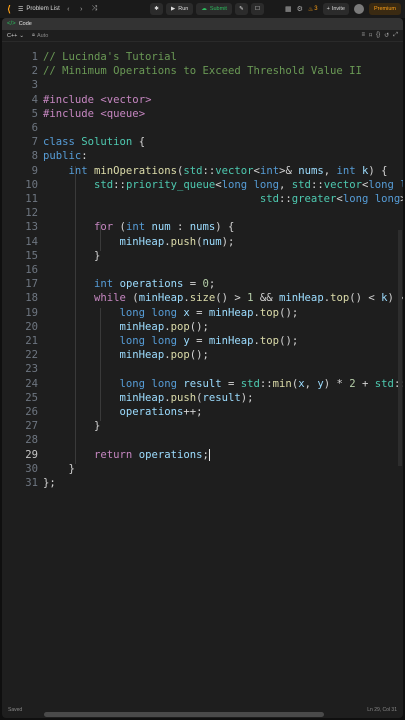 The height and width of the screenshot is (720, 405). I want to click on code-token: ) *, so click(336, 383).